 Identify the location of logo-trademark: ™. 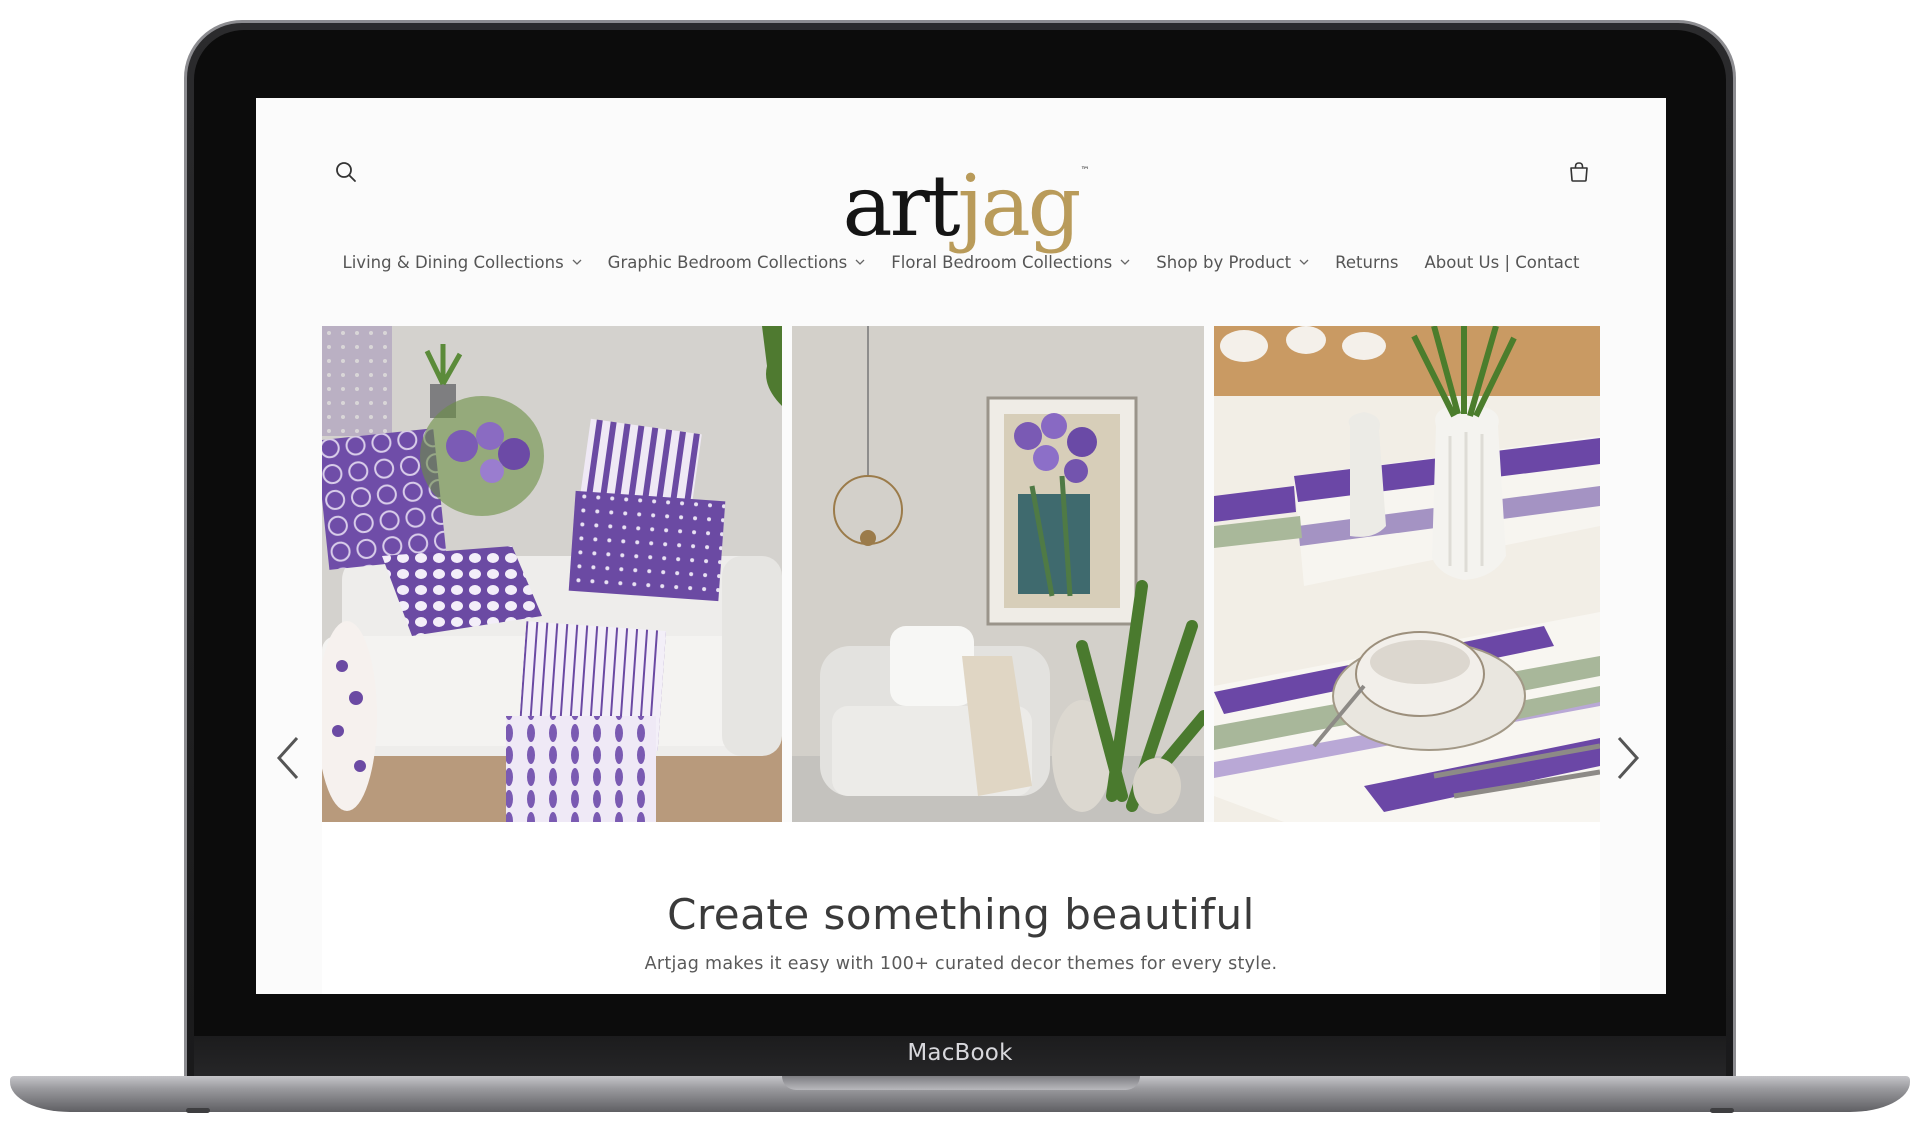
(1085, 171).